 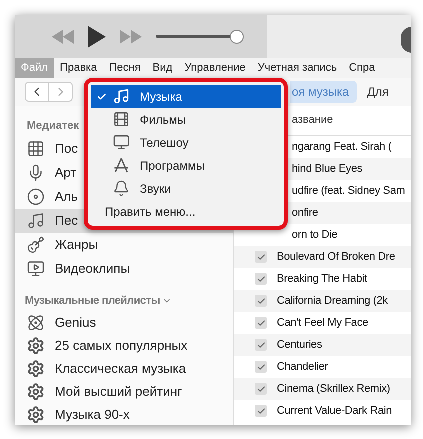 I want to click on song-title: Cinema (Skrillex Remix), so click(x=333, y=389).